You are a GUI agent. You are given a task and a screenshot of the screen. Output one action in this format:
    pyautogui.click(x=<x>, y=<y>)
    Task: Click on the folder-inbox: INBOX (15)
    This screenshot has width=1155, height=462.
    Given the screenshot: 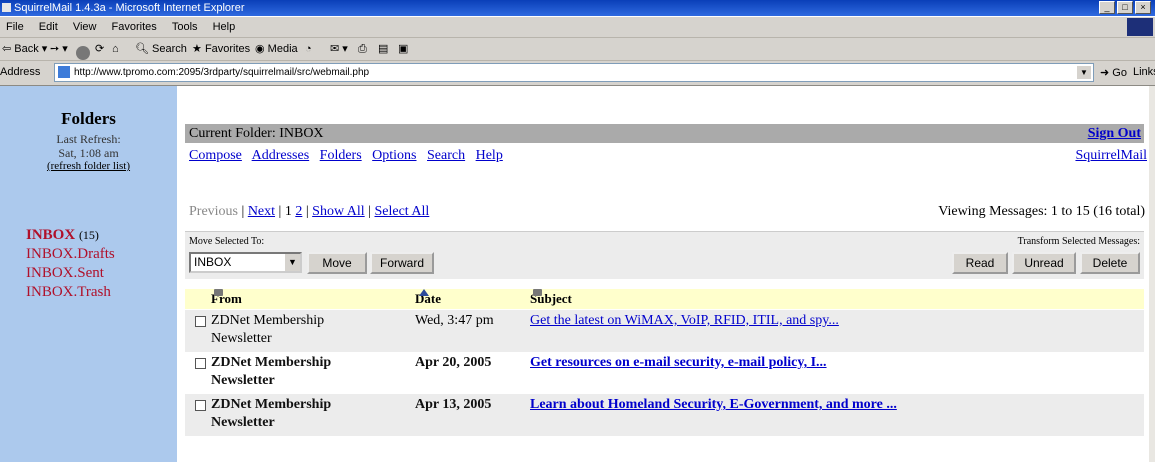 What is the action you would take?
    pyautogui.click(x=62, y=235)
    